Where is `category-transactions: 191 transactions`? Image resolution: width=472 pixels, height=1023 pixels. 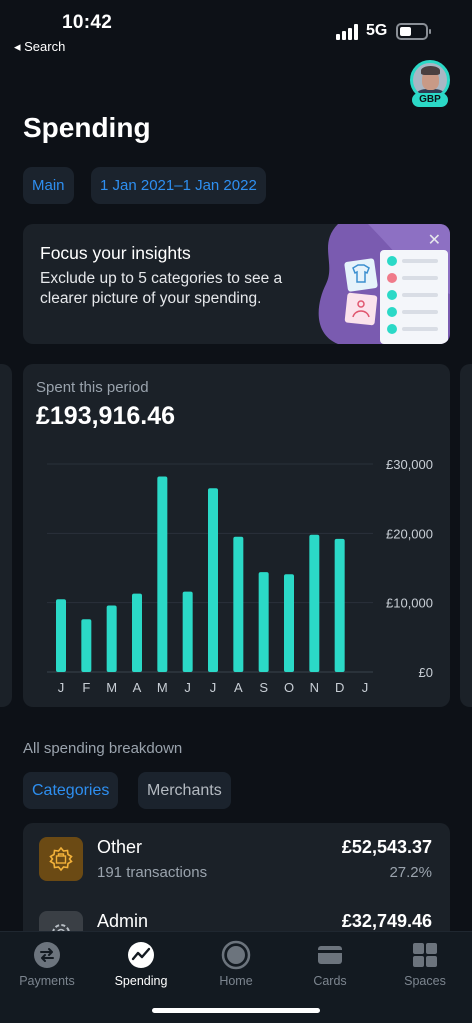 category-transactions: 191 transactions is located at coordinates (152, 872).